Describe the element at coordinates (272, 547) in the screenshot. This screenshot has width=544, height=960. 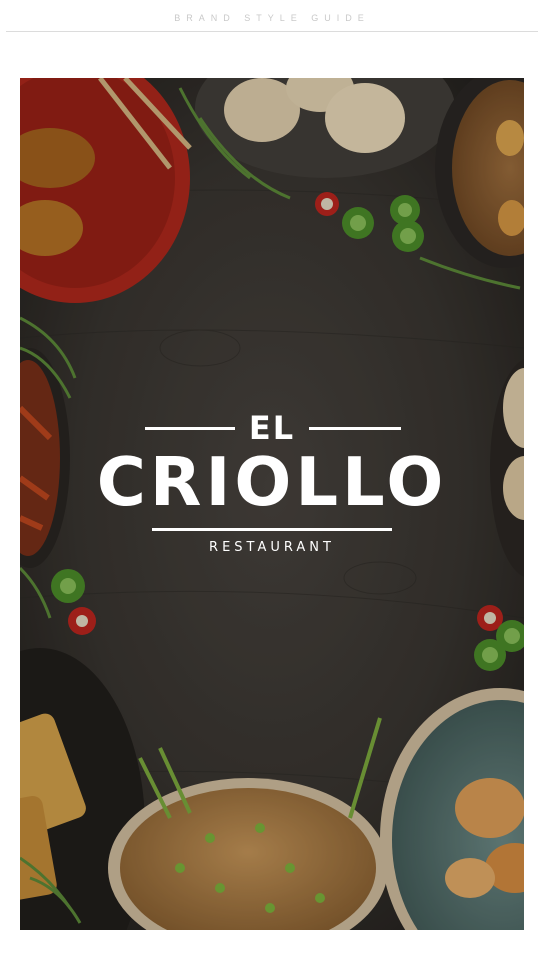
I see `logo-restaurant-text: RESTAURANT` at that location.